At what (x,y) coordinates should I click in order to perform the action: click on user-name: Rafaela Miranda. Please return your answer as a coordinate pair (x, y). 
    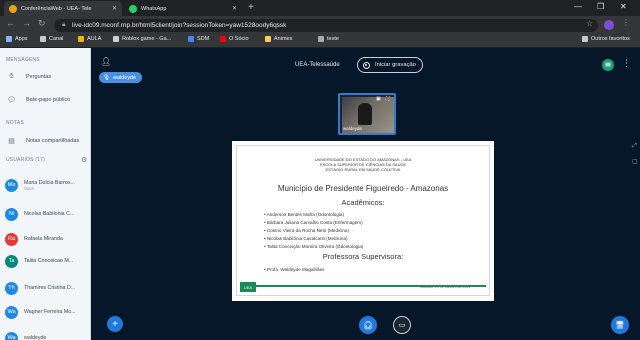
    Looking at the image, I should click on (43, 239).